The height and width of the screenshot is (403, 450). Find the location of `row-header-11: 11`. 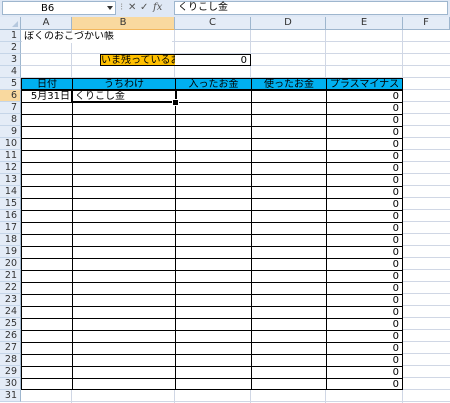

row-header-11: 11 is located at coordinates (10, 156).